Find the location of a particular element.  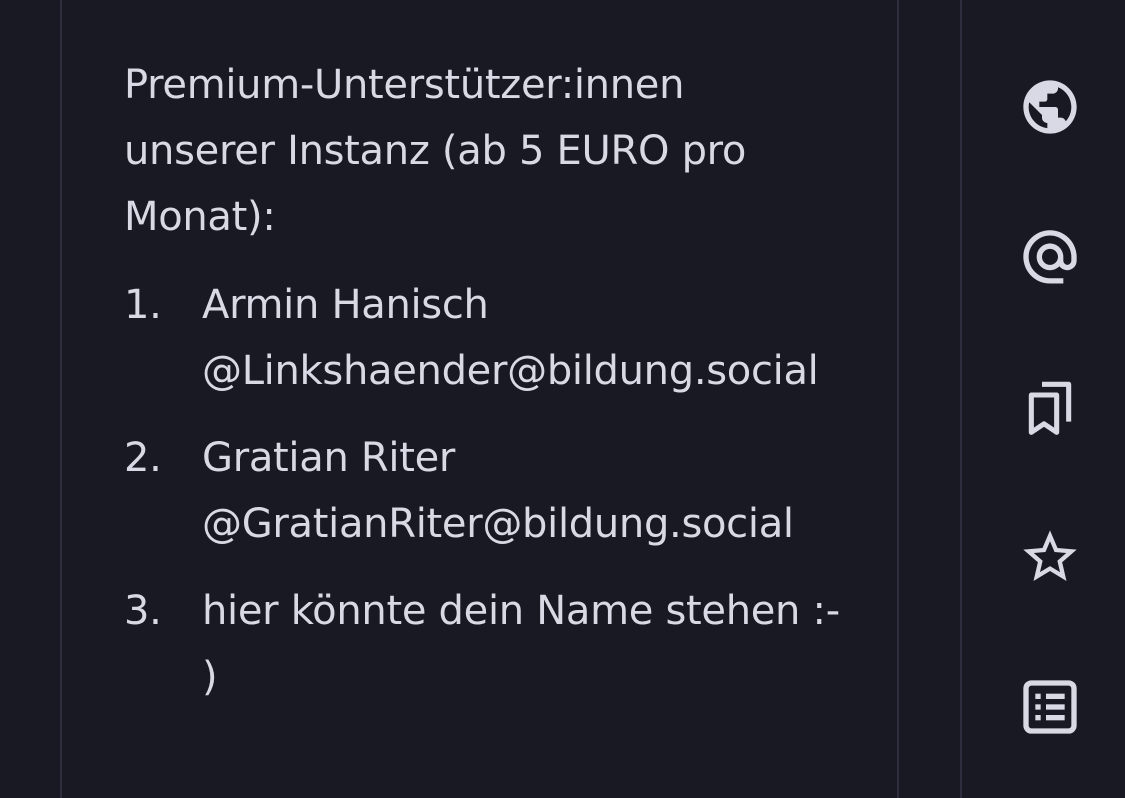

column-divider-right is located at coordinates (898, 399).